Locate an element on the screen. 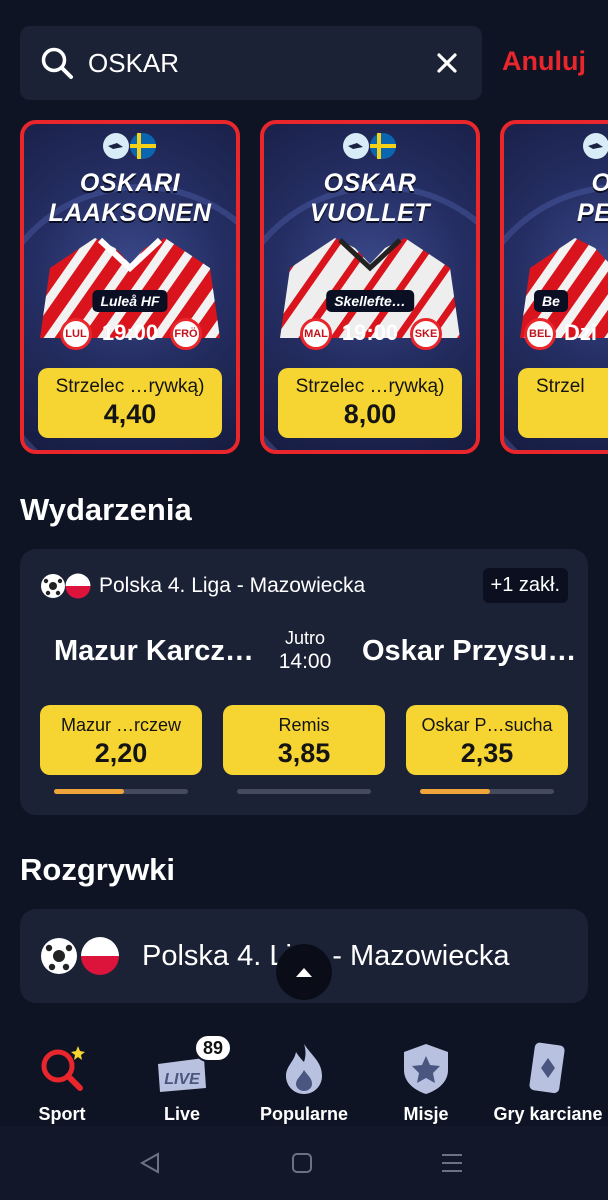  team-logo: FRÖ is located at coordinates (186, 334).